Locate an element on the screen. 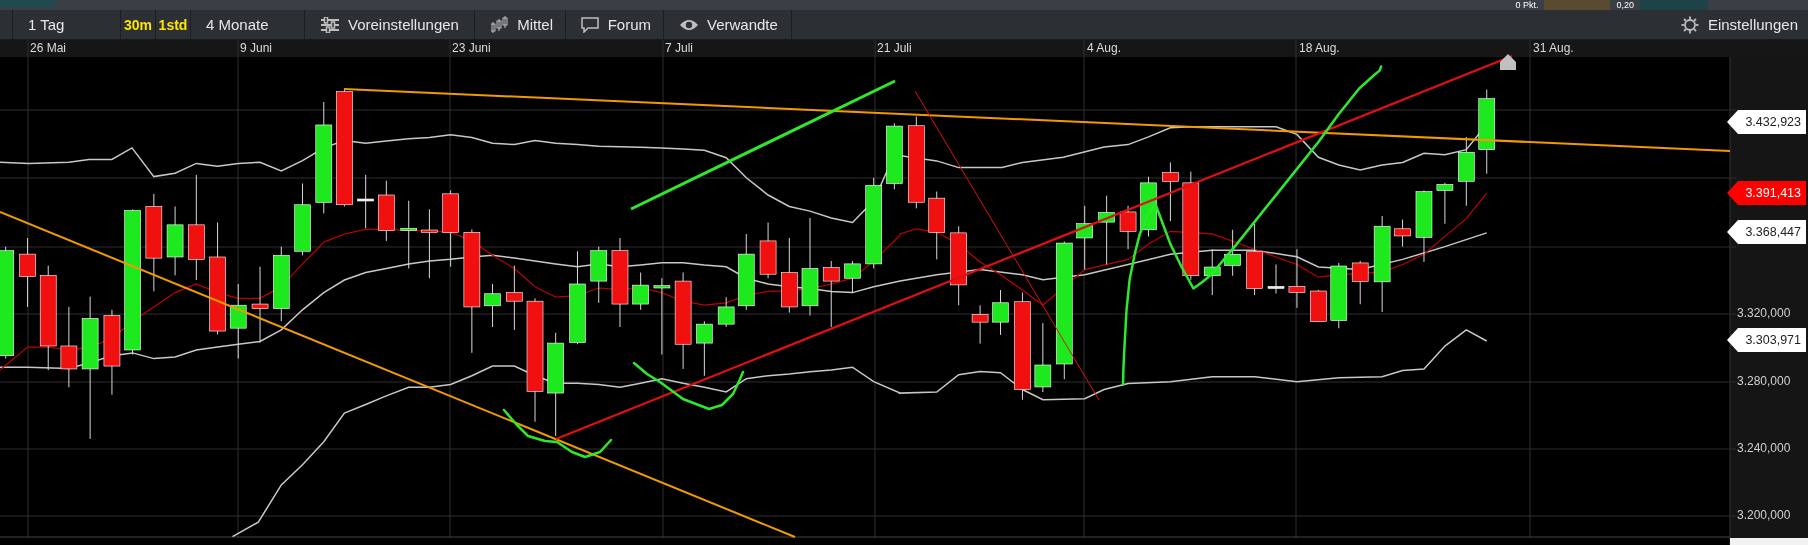  panel-block is located at coordinates (27, 3).